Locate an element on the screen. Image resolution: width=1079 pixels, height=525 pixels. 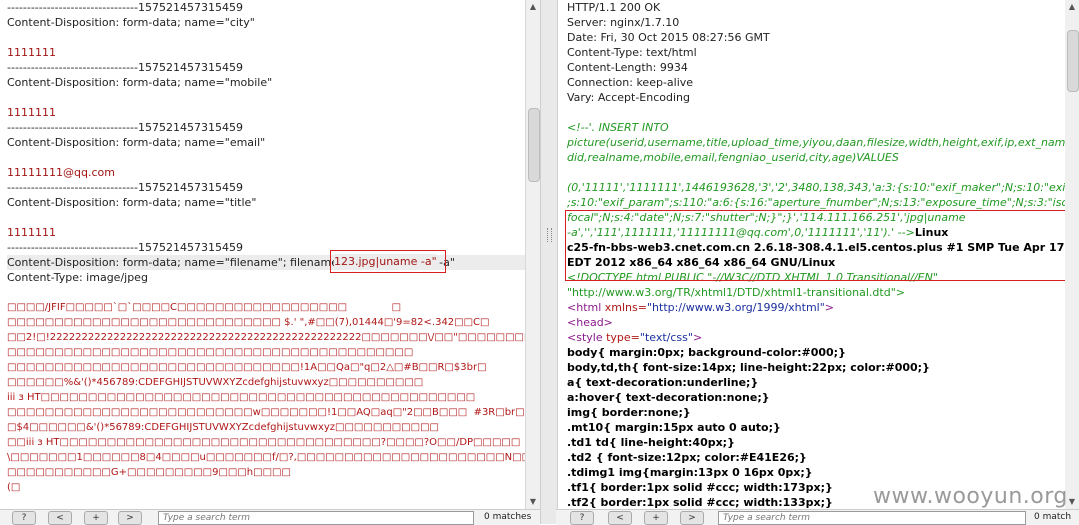
binary-line: (□ is located at coordinates (14, 487).